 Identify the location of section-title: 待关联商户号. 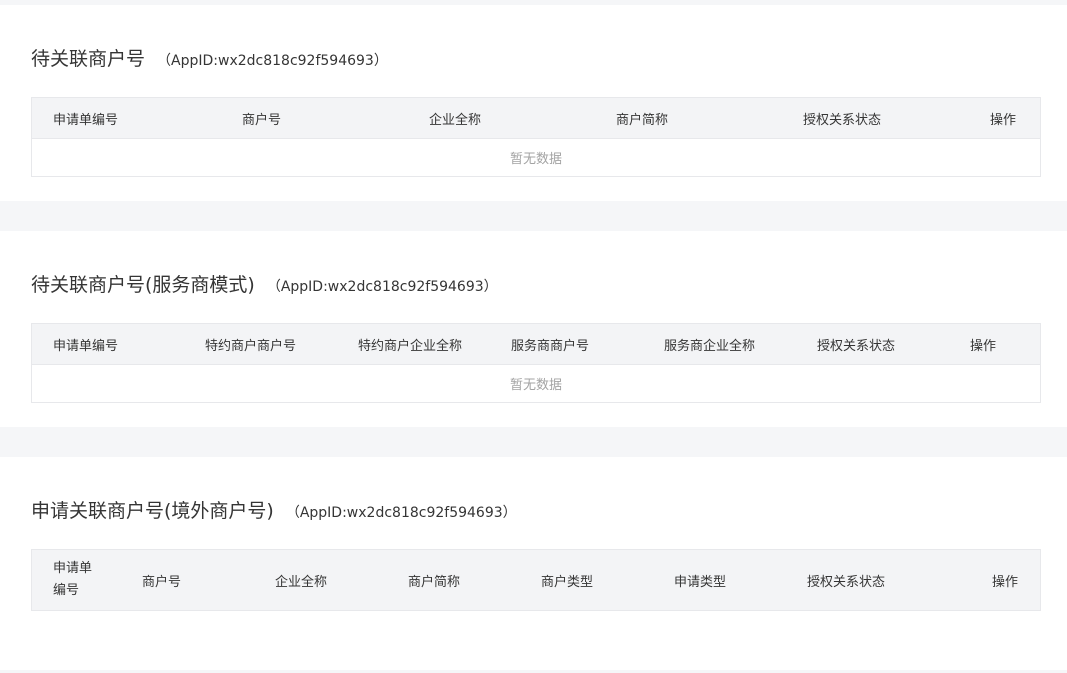
(88, 59).